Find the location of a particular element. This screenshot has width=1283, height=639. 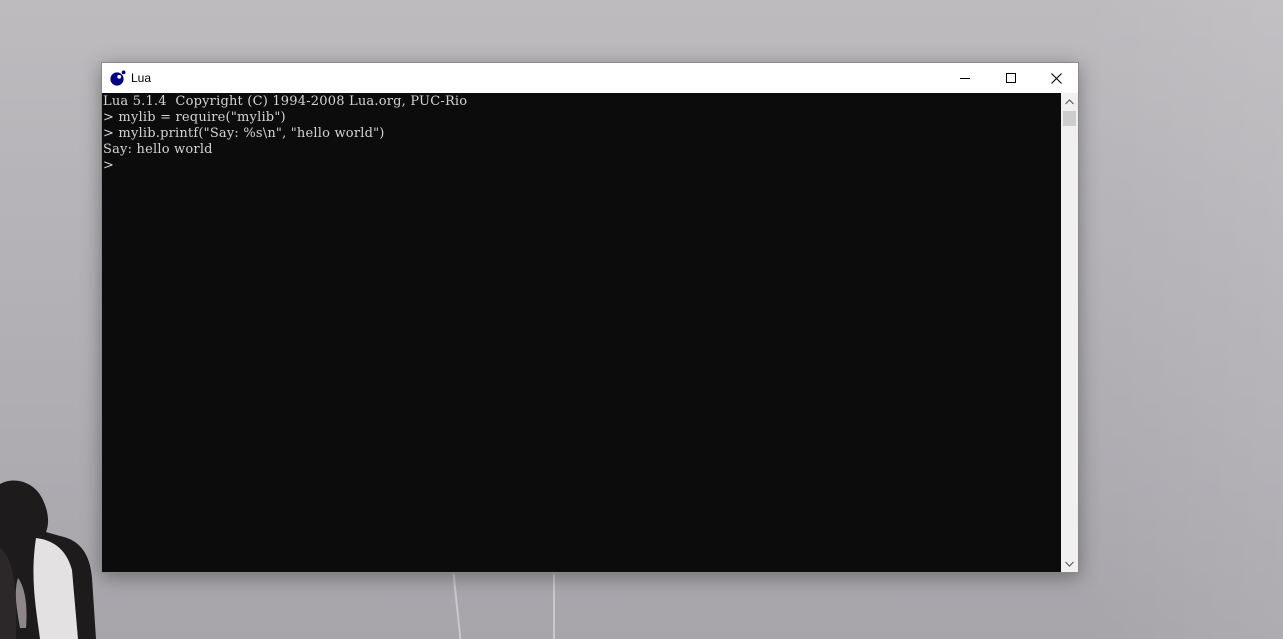

chevron-up-icon is located at coordinates (1069, 101).